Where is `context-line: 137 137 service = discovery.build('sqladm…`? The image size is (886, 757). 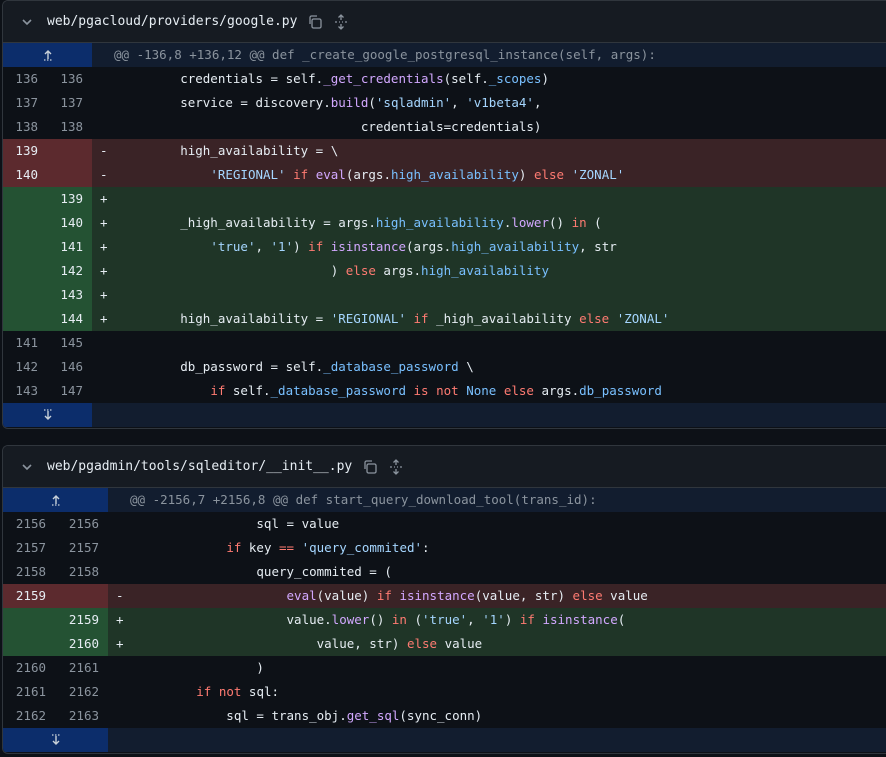 context-line: 137 137 service = discovery.build('sqladm… is located at coordinates (444, 103).